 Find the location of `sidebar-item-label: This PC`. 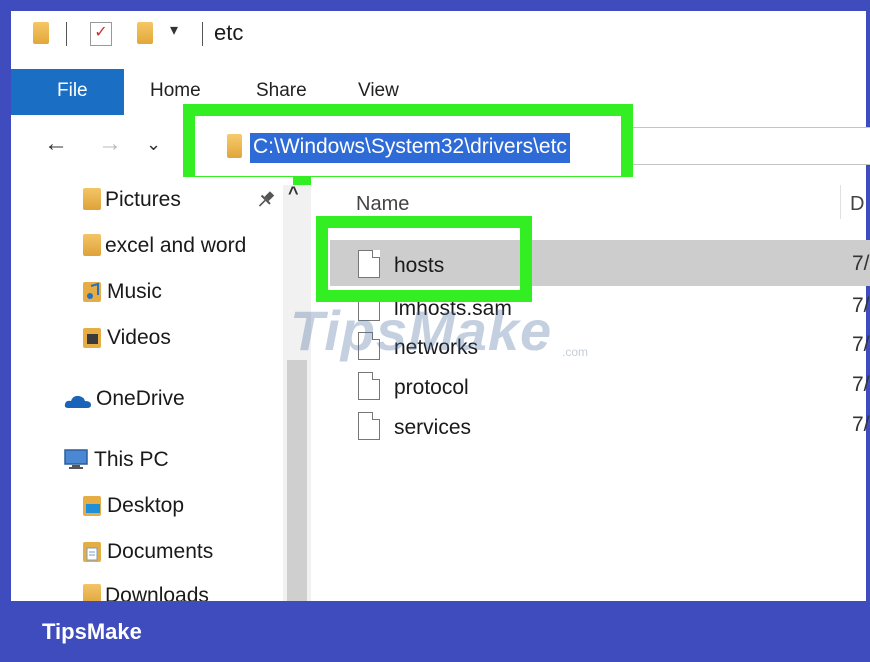

sidebar-item-label: This PC is located at coordinates (131, 459).